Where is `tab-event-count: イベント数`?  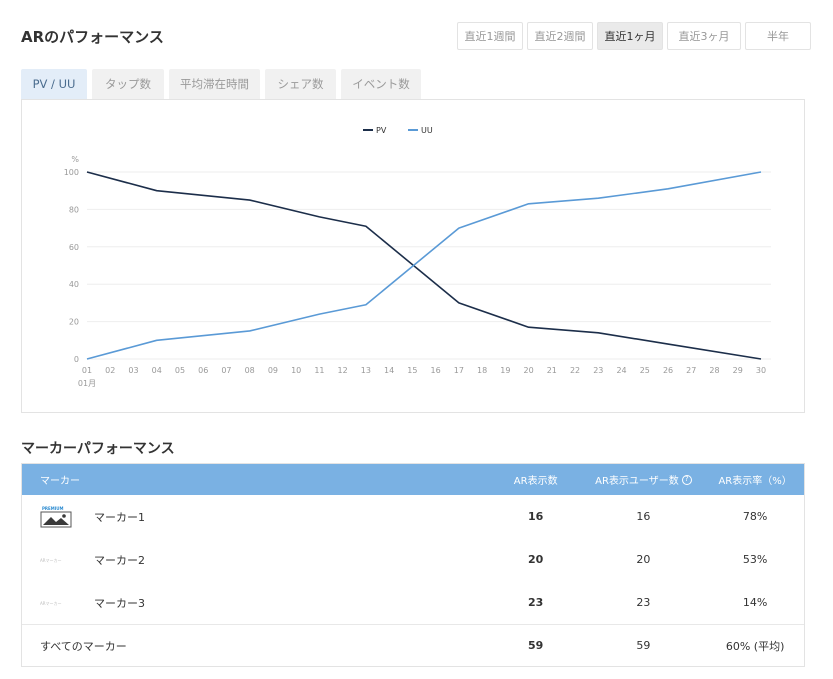 tab-event-count: イベント数 is located at coordinates (381, 84).